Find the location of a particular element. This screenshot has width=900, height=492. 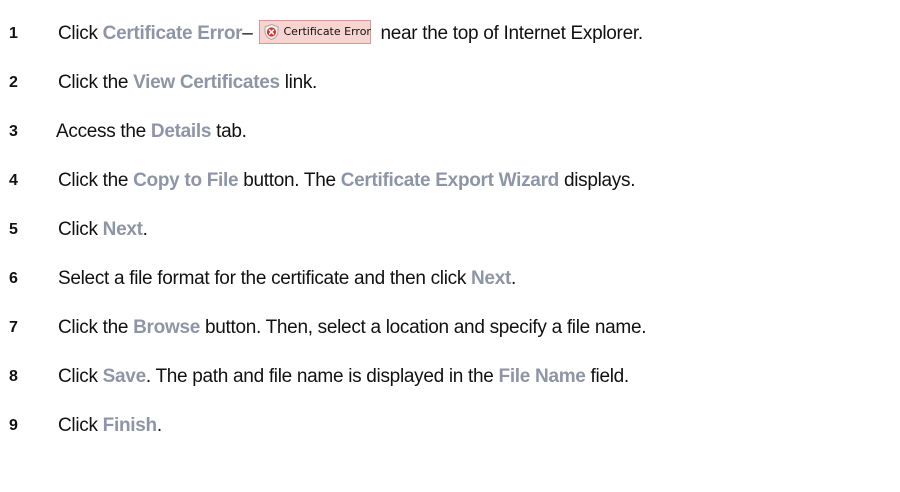

step-9: 9 Click Finish. is located at coordinates (450, 426).